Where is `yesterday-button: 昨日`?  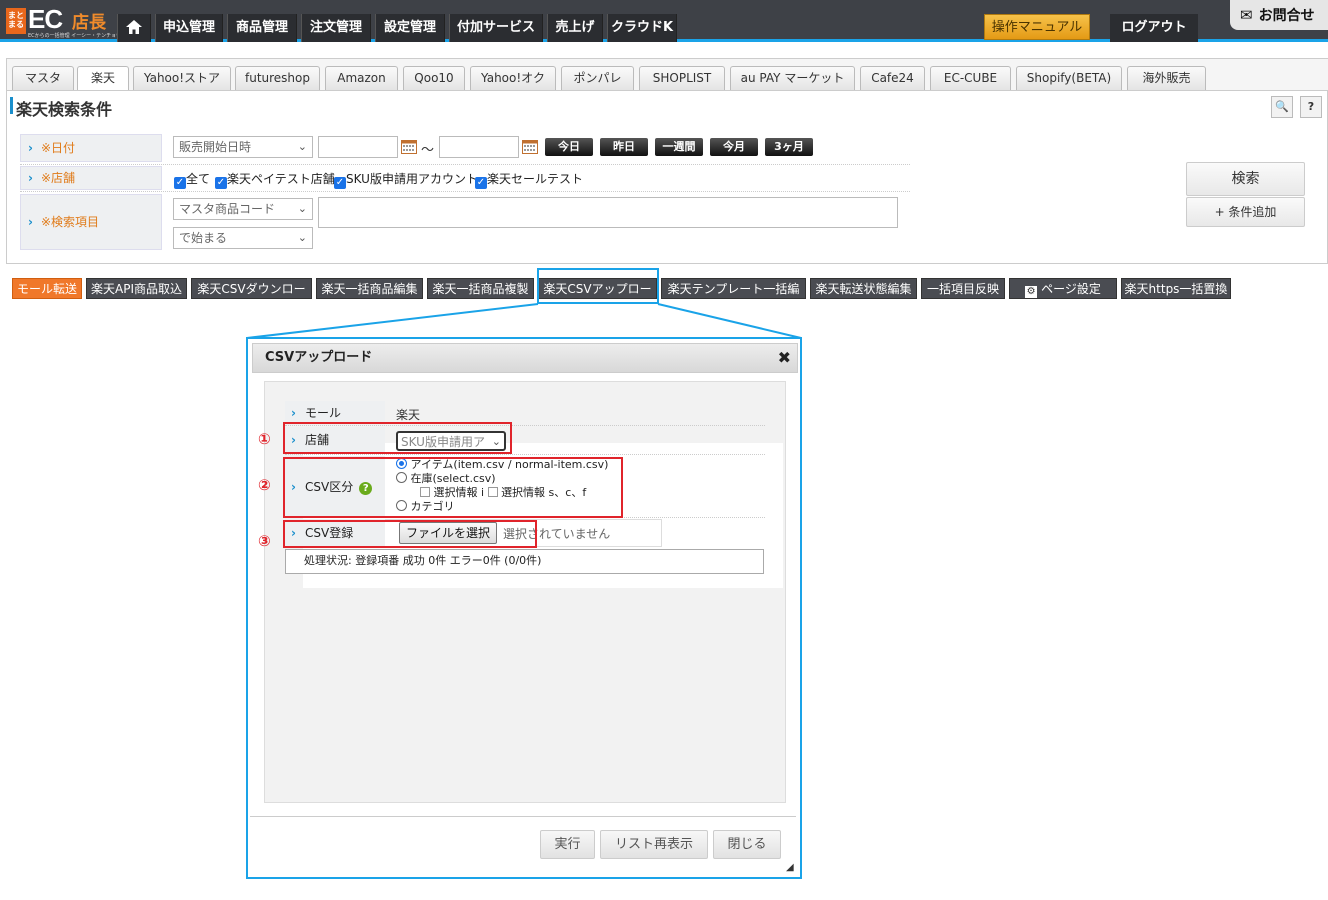
yesterday-button: 昨日 is located at coordinates (624, 147).